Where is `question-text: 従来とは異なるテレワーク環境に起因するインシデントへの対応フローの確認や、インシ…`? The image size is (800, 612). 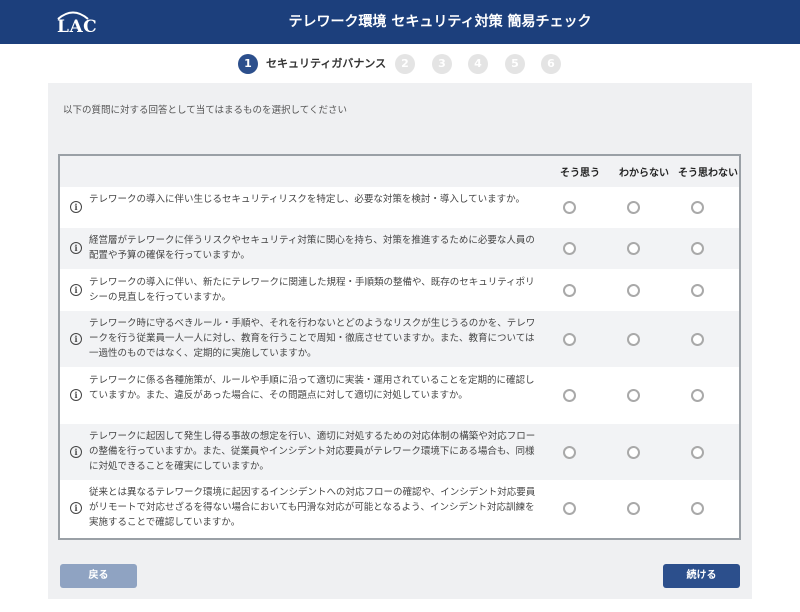 question-text: 従来とは異なるテレワーク環境に起因するインシデントへの対応フローの確認や、インシ… is located at coordinates (312, 507).